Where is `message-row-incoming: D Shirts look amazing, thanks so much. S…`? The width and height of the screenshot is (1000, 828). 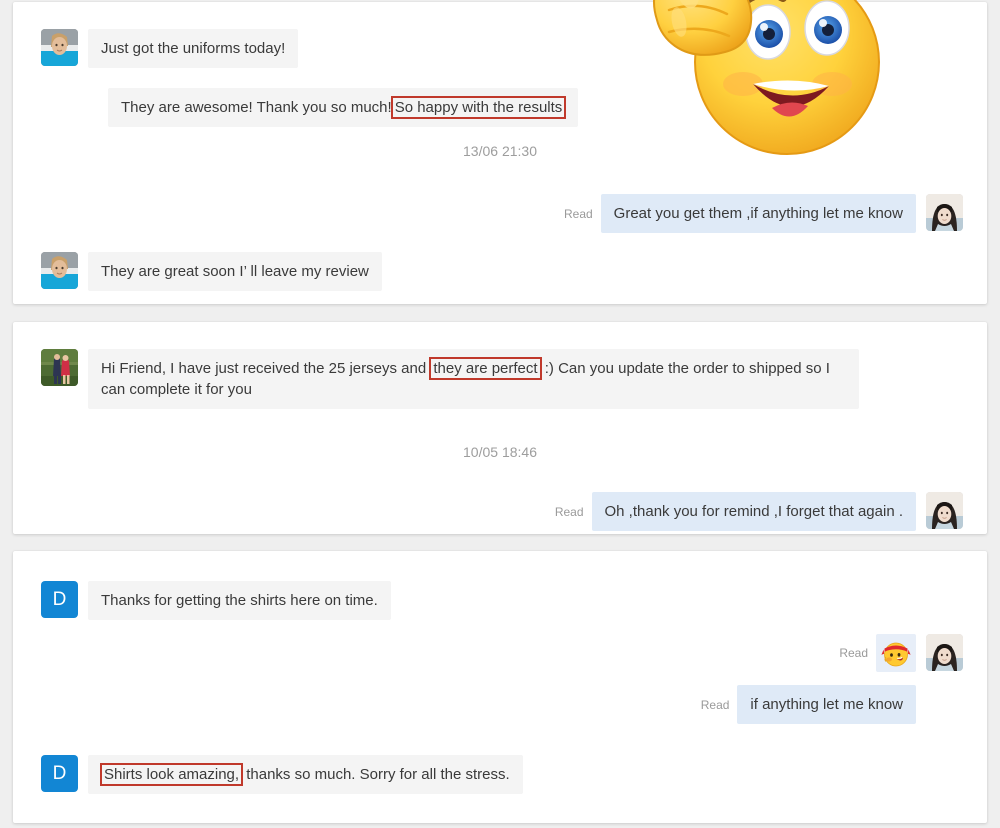
message-row-incoming: D Shirts look amazing, thanks so much. S… is located at coordinates (282, 774).